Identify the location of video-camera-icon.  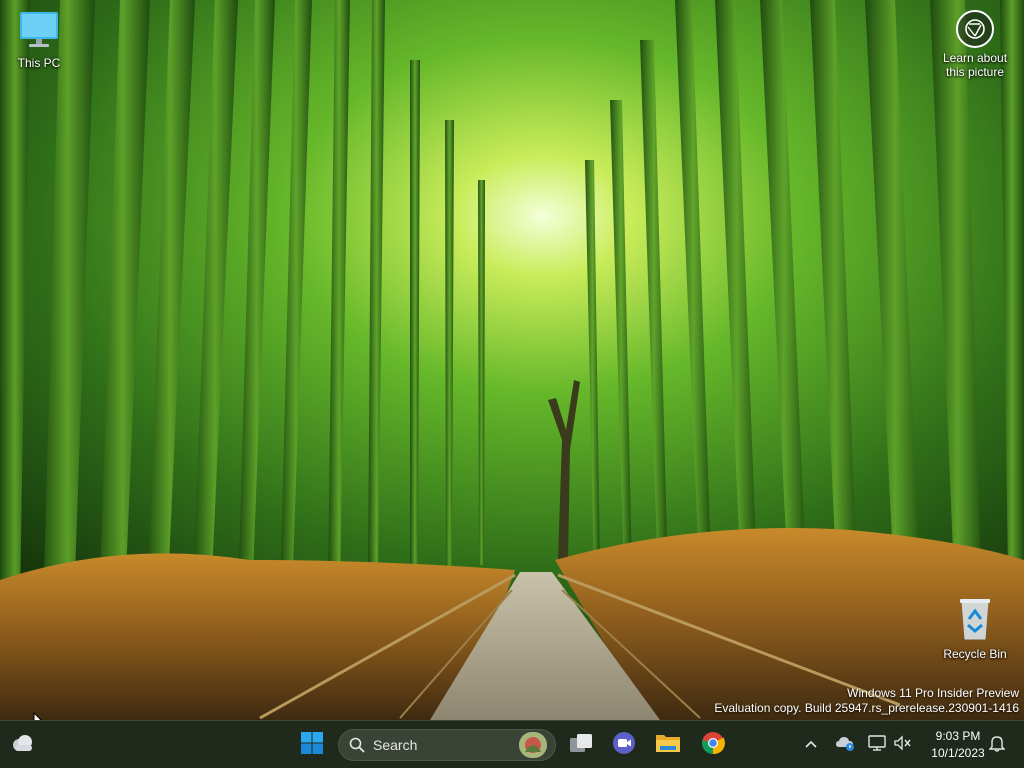
(624, 745).